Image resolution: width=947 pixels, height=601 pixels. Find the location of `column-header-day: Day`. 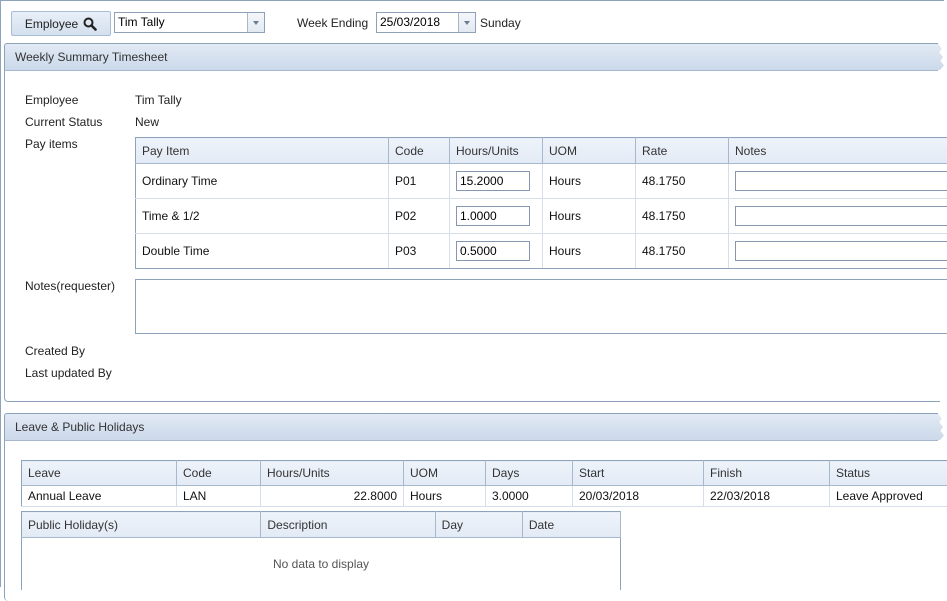

column-header-day: Day is located at coordinates (478, 525).